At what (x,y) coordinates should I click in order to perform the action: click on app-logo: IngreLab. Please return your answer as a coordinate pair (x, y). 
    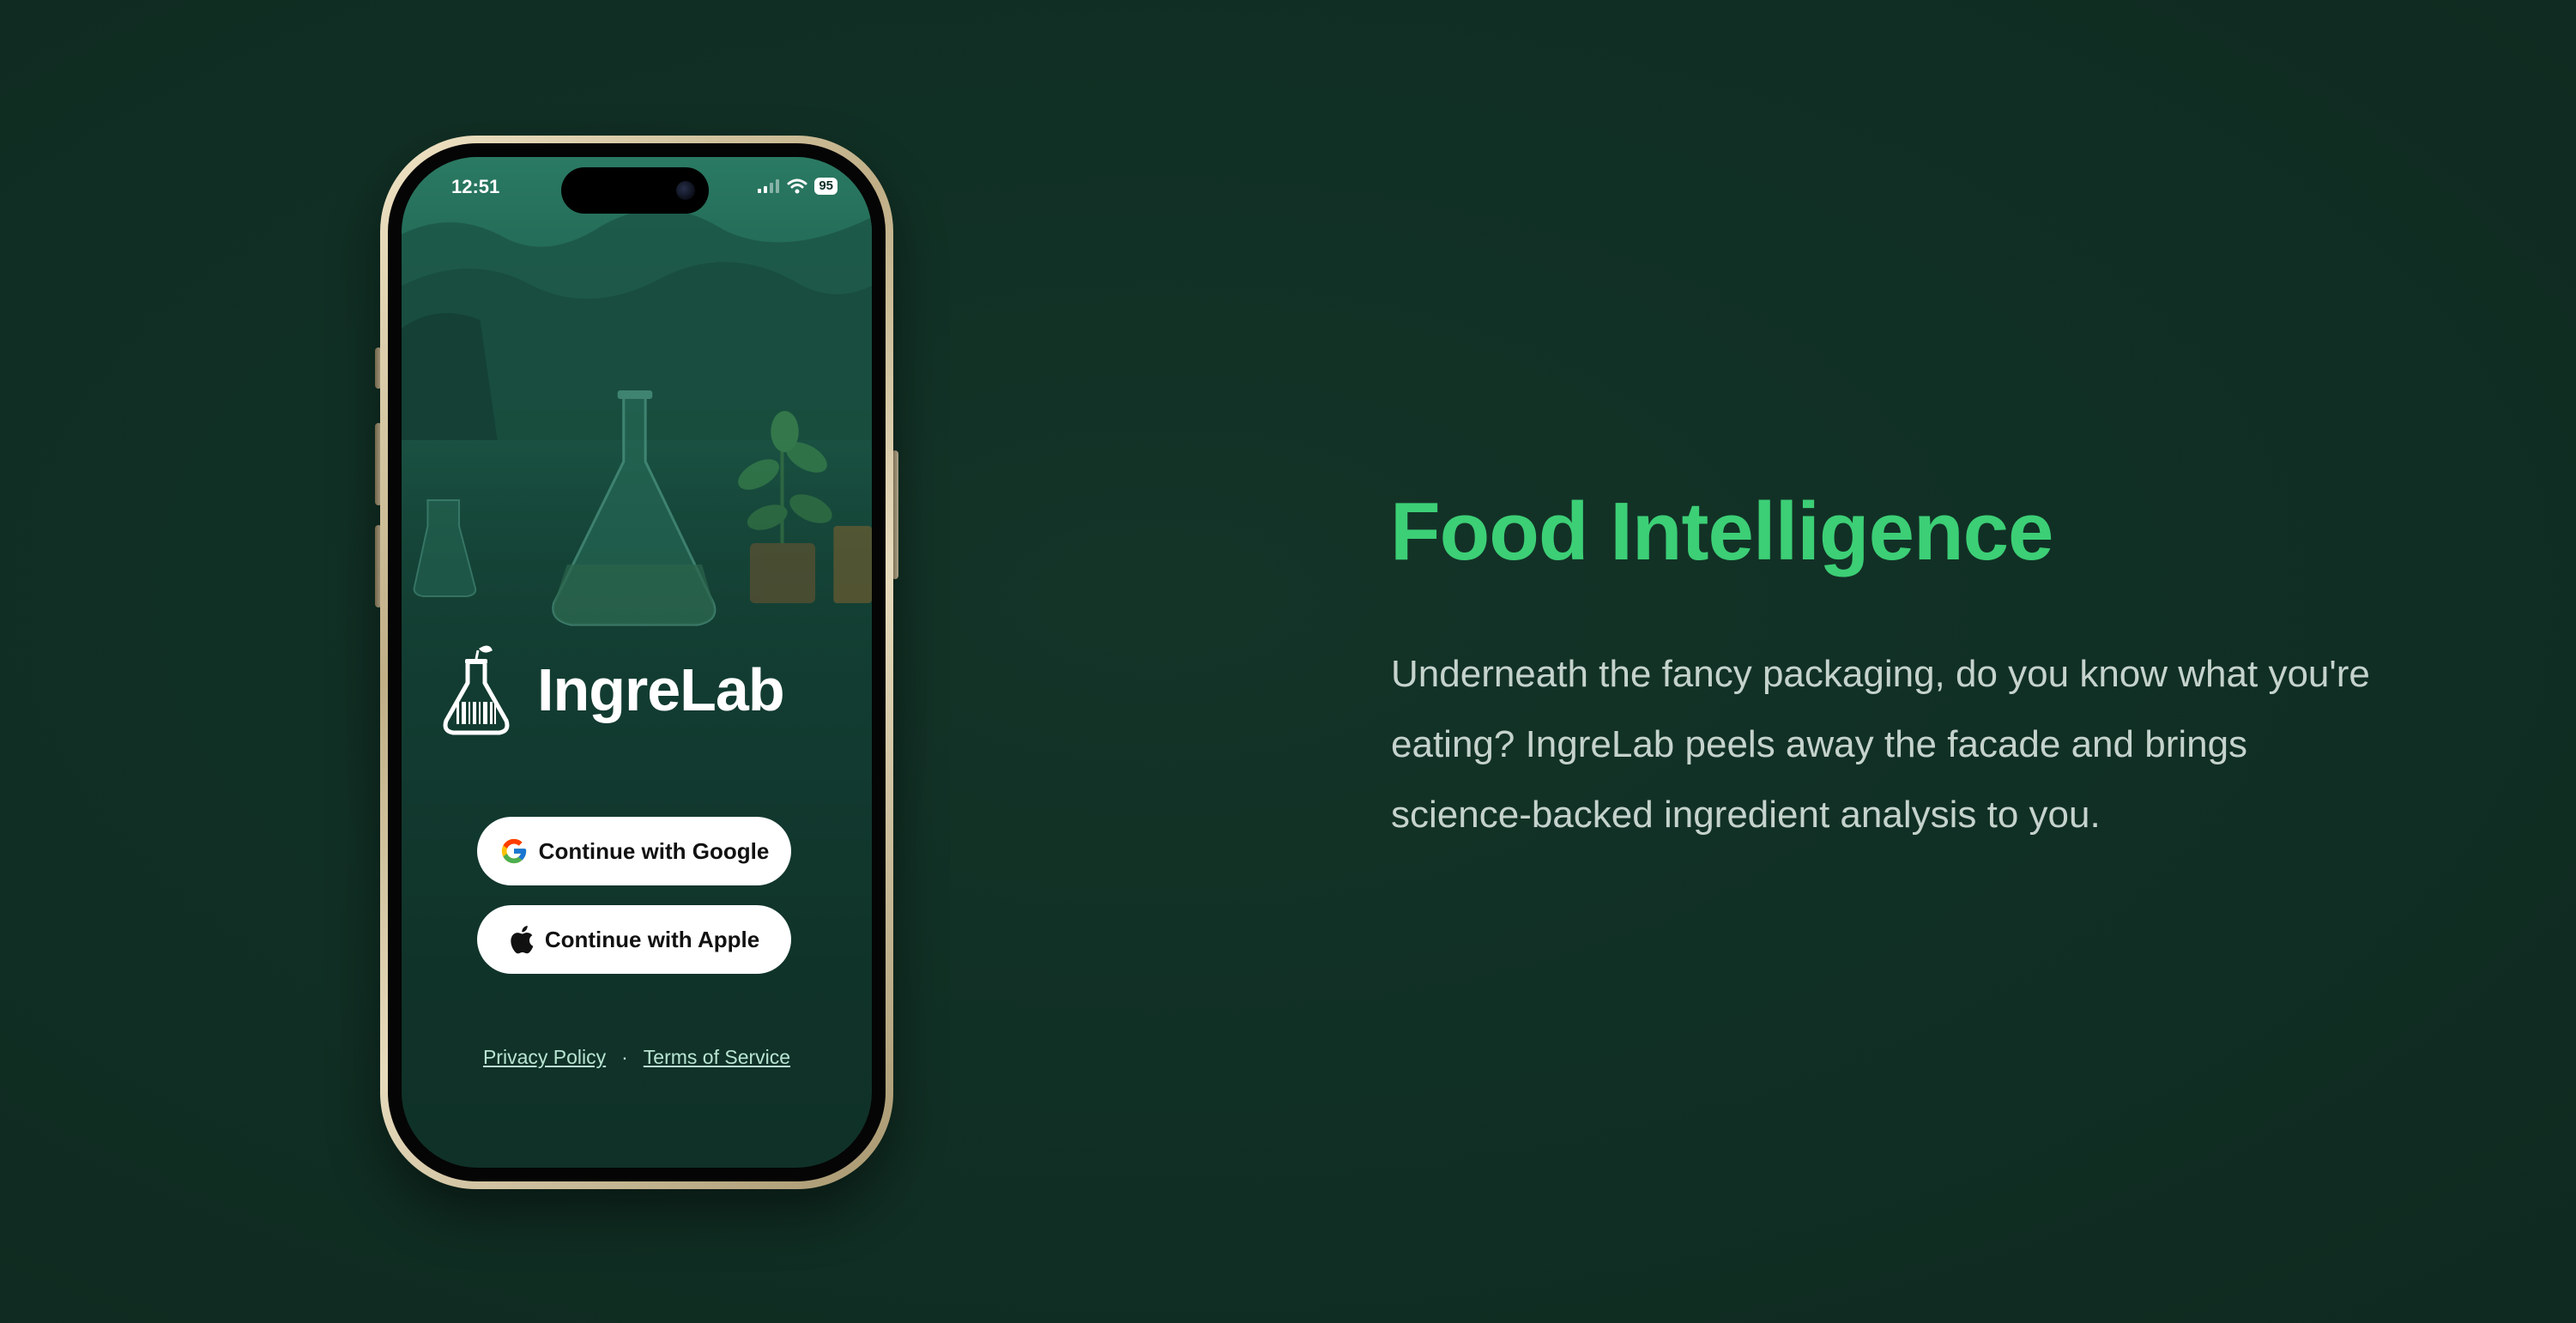
    Looking at the image, I should click on (612, 690).